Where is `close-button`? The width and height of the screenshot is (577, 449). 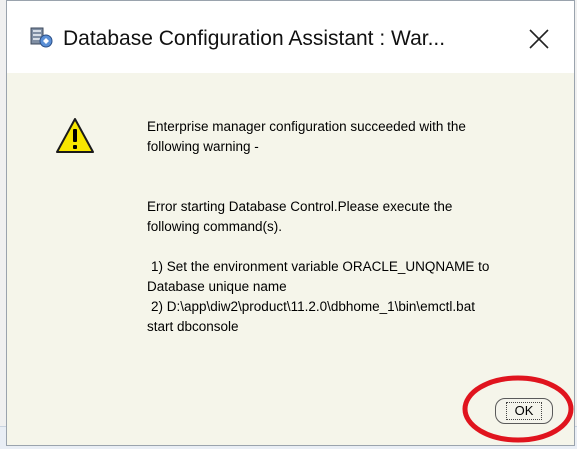
close-button is located at coordinates (539, 39).